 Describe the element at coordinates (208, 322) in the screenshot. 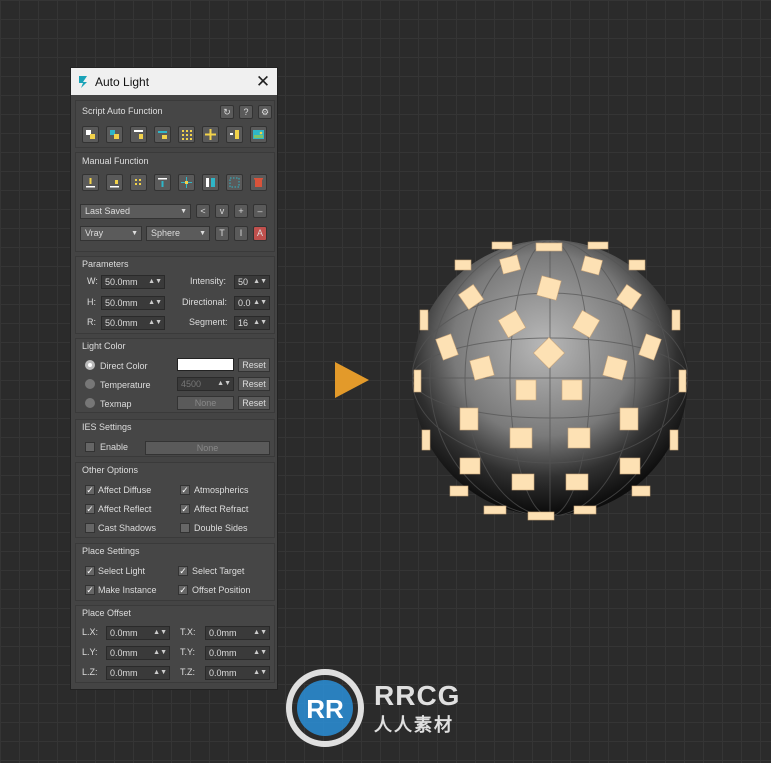

I see `segment-label: Segment:` at that location.